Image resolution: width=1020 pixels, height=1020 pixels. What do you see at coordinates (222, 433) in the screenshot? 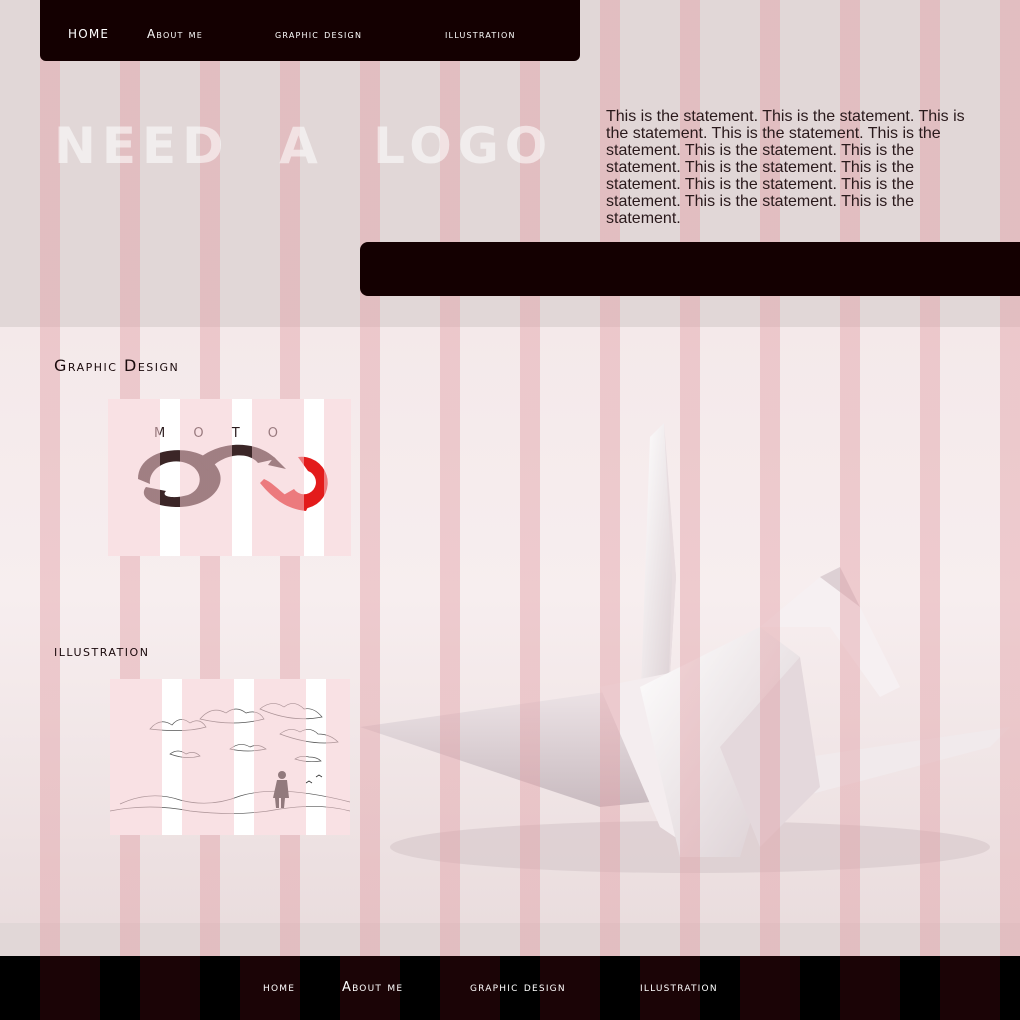
I see `moto-letters: M O T O` at bounding box center [222, 433].